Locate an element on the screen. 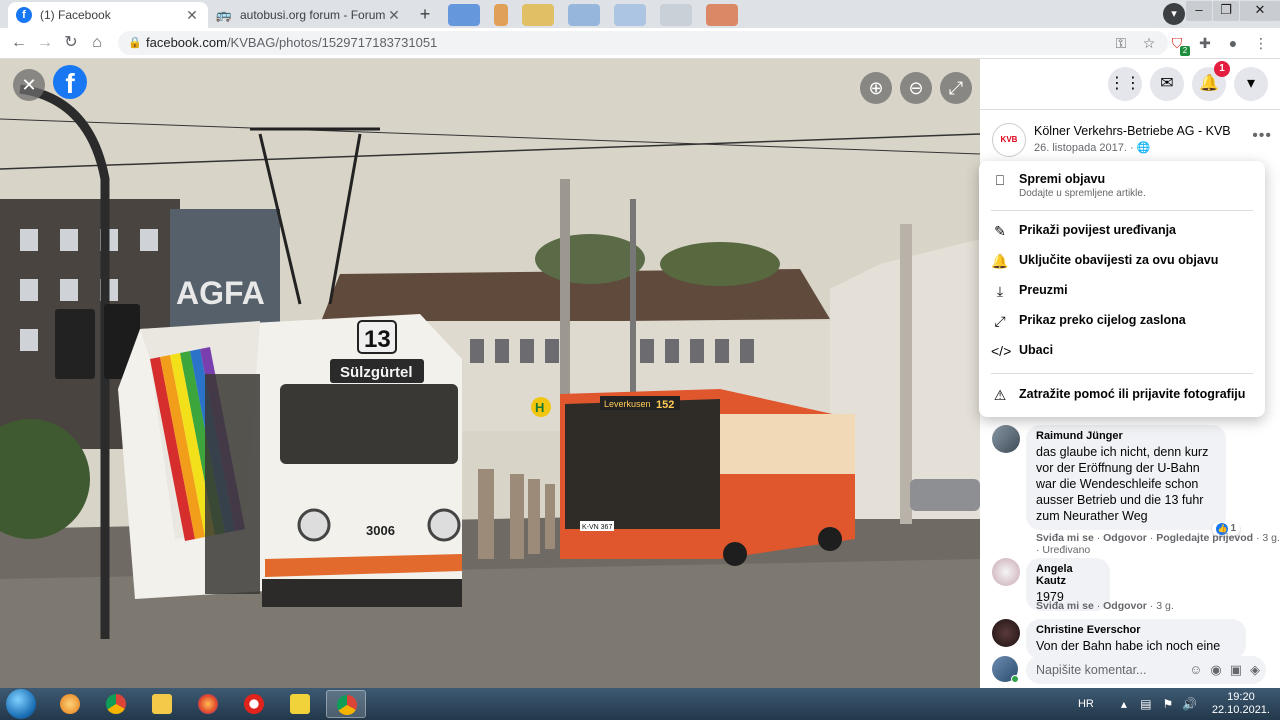  new-tab-button: + is located at coordinates (425, 15).